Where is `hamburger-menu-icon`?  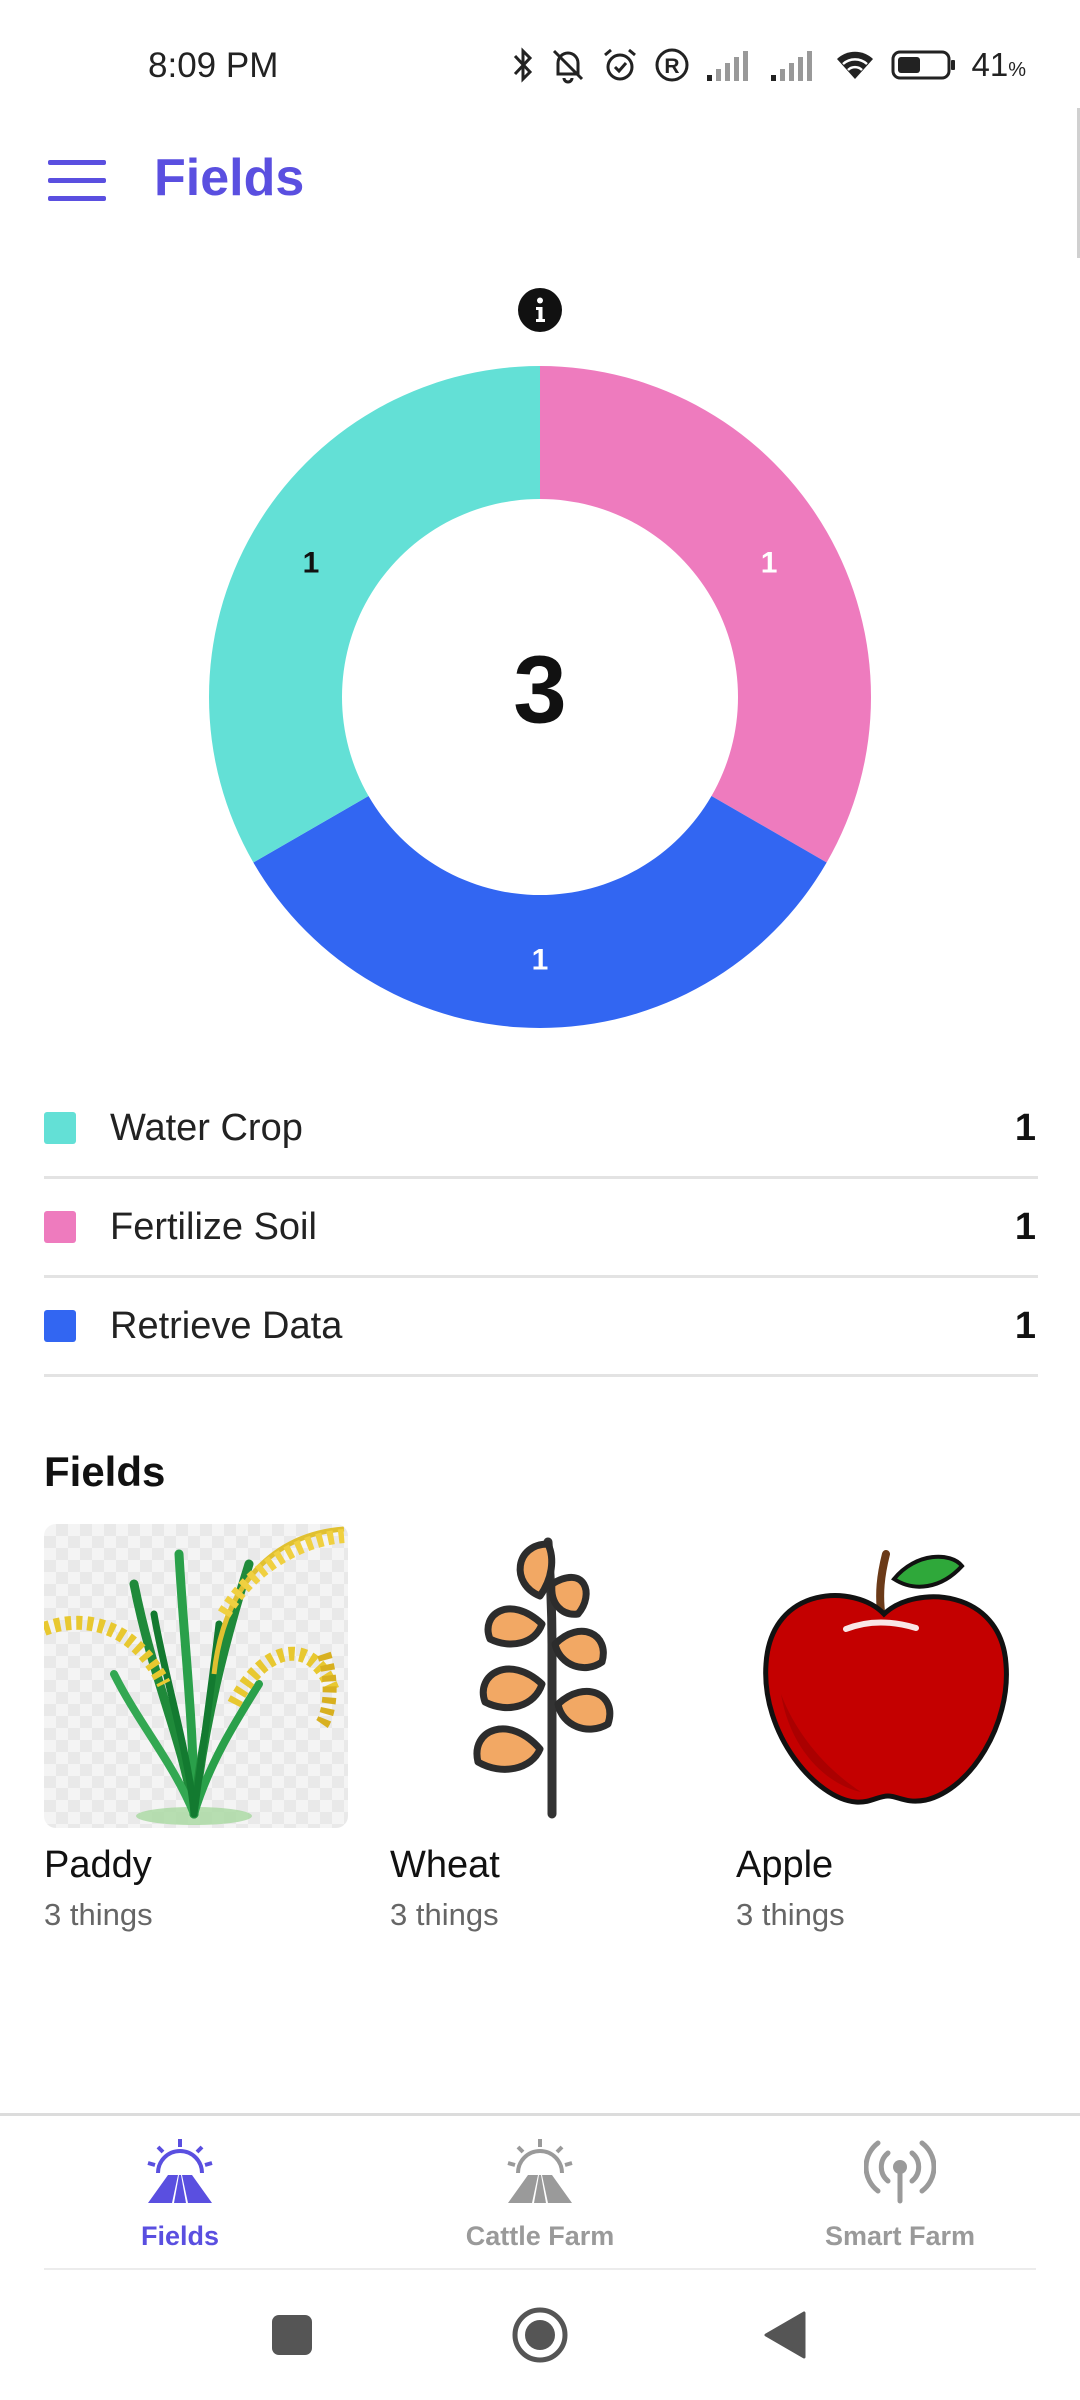 hamburger-menu-icon is located at coordinates (77, 181).